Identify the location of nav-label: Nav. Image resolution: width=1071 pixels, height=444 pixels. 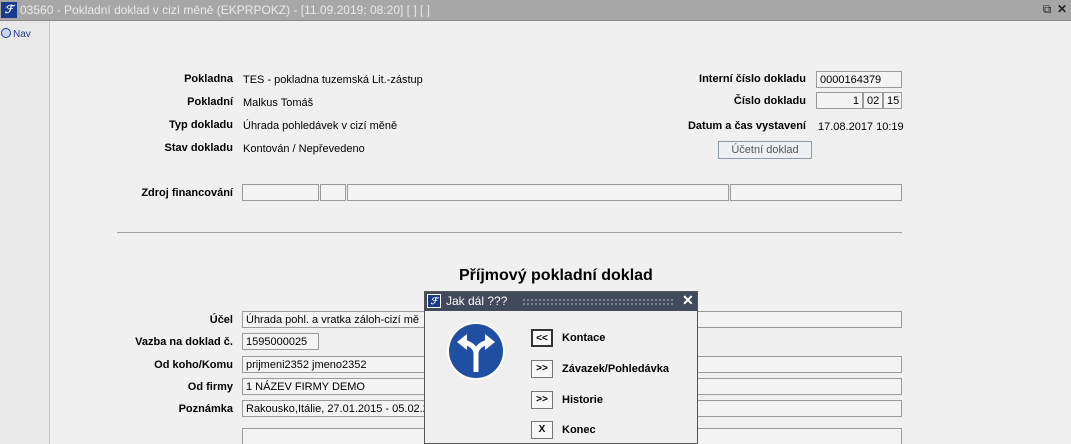
(22, 34).